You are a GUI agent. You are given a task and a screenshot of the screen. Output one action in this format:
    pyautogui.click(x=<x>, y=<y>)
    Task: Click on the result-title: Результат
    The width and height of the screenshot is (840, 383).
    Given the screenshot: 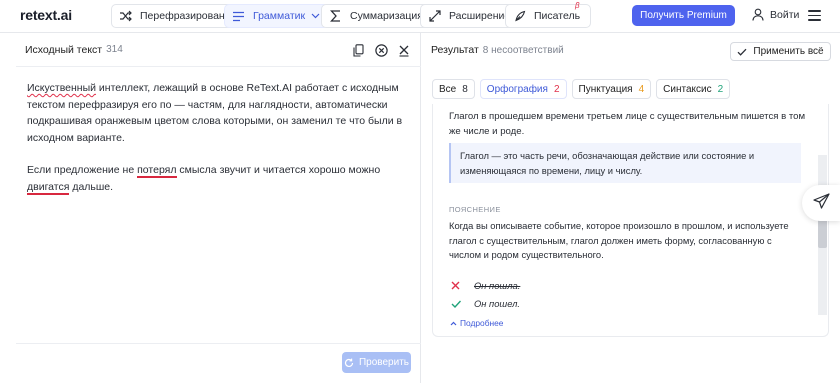 What is the action you would take?
    pyautogui.click(x=455, y=50)
    